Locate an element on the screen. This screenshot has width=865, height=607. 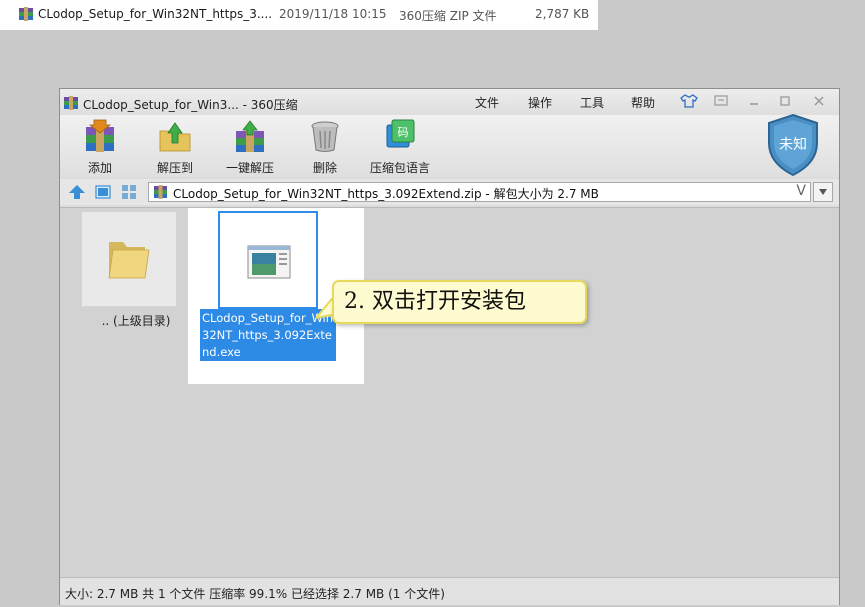
trash-bin-icon is located at coordinates (325, 136).